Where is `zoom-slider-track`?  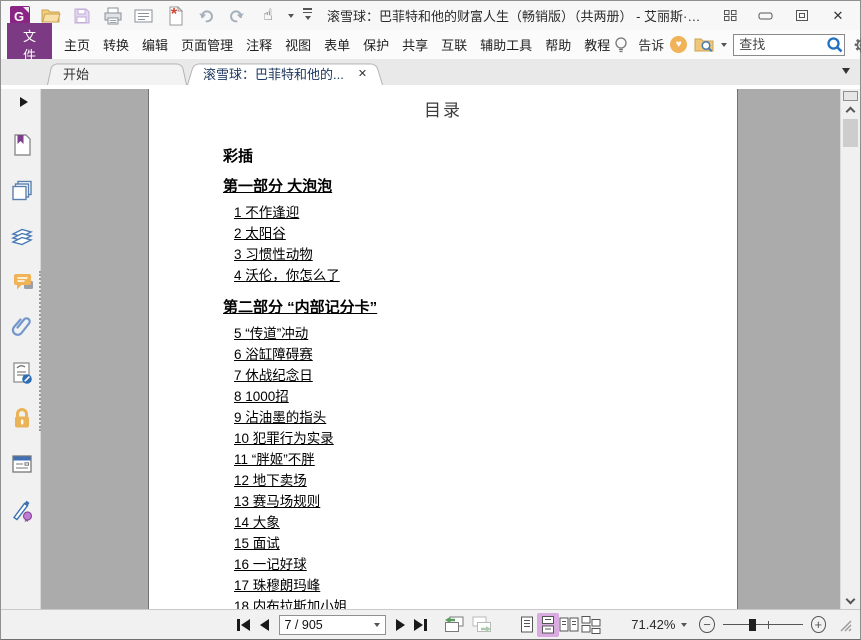
zoom-slider-track is located at coordinates (762, 624).